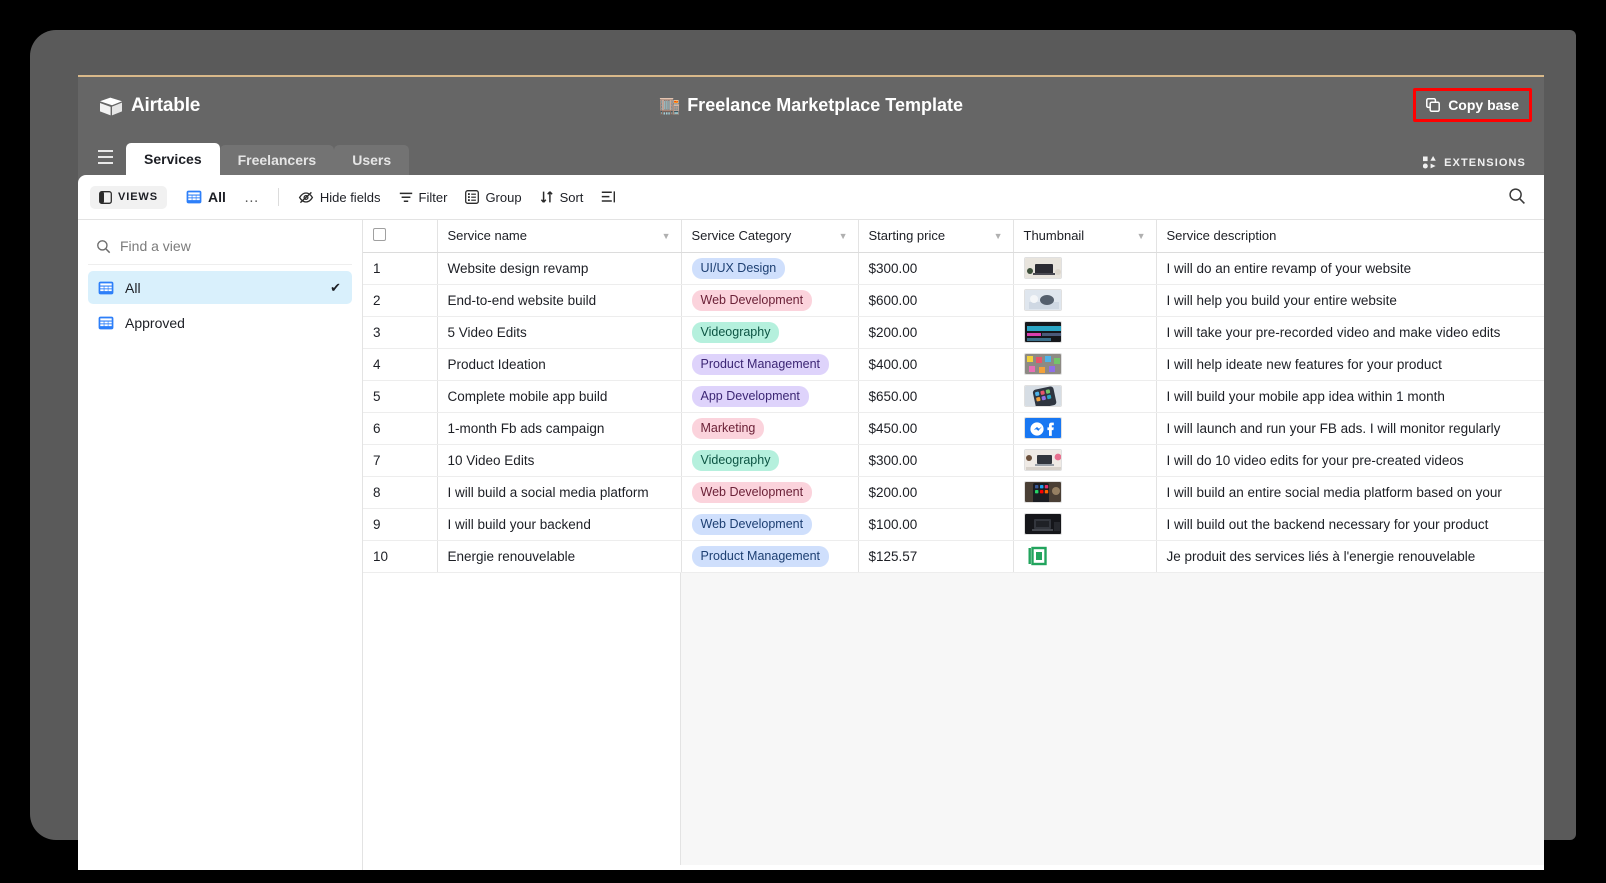 Image resolution: width=1606 pixels, height=883 pixels. I want to click on row-number-cell: 8, so click(400, 492).